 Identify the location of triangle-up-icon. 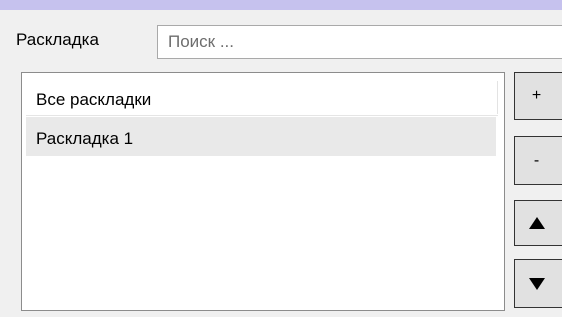
(536, 223).